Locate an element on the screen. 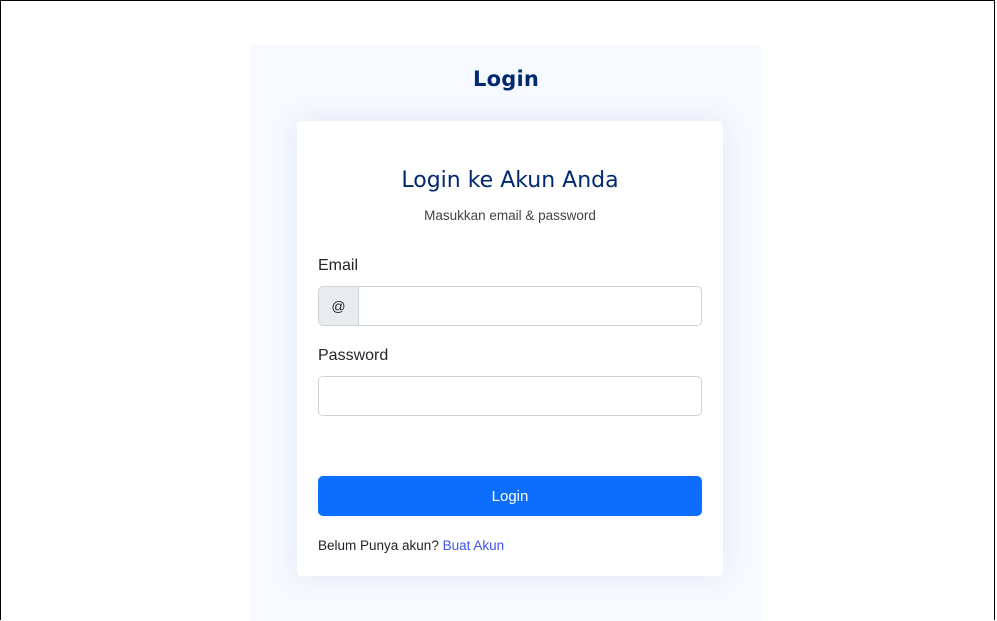  password-label: Password is located at coordinates (353, 355).